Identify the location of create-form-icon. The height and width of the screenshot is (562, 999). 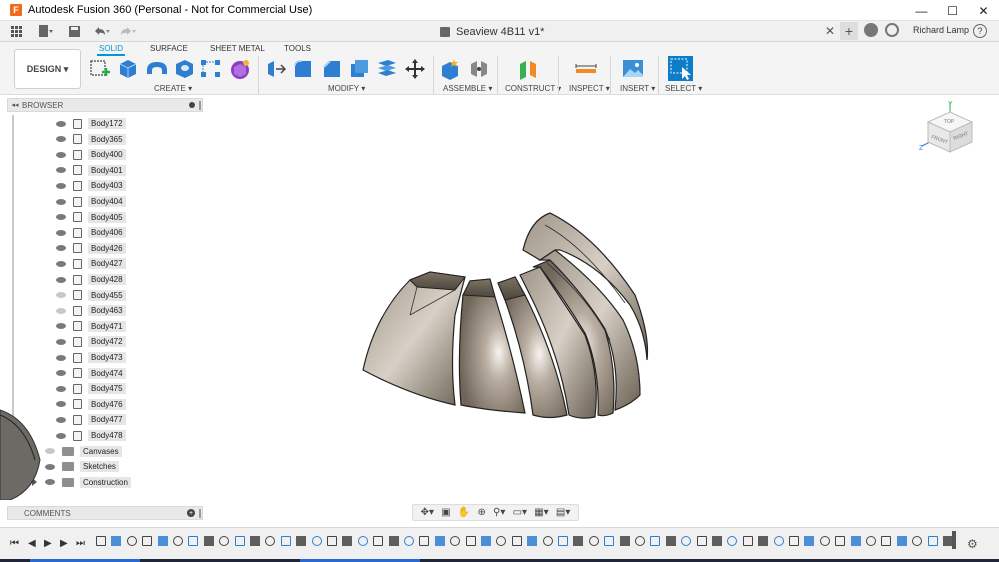
(240, 69).